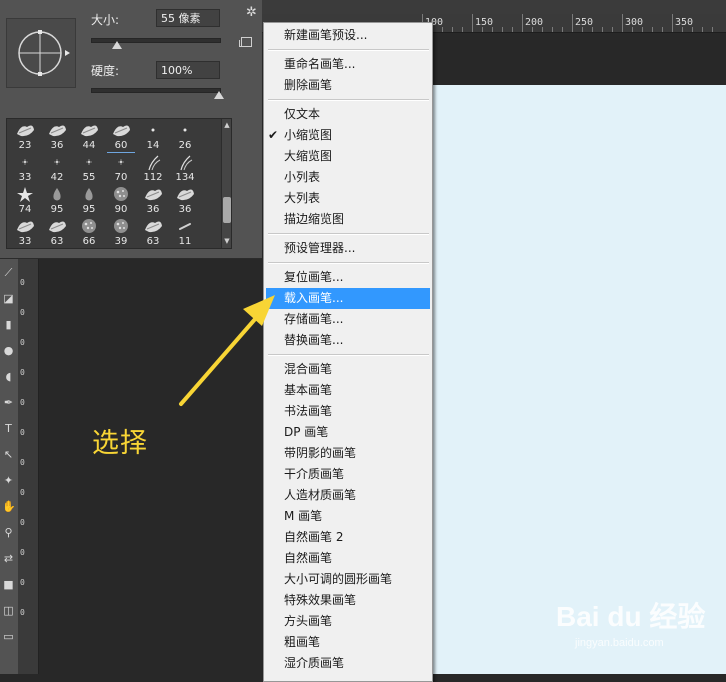 The height and width of the screenshot is (682, 726). Describe the element at coordinates (348, 537) in the screenshot. I see `menu-item: 自然画笔 2` at that location.